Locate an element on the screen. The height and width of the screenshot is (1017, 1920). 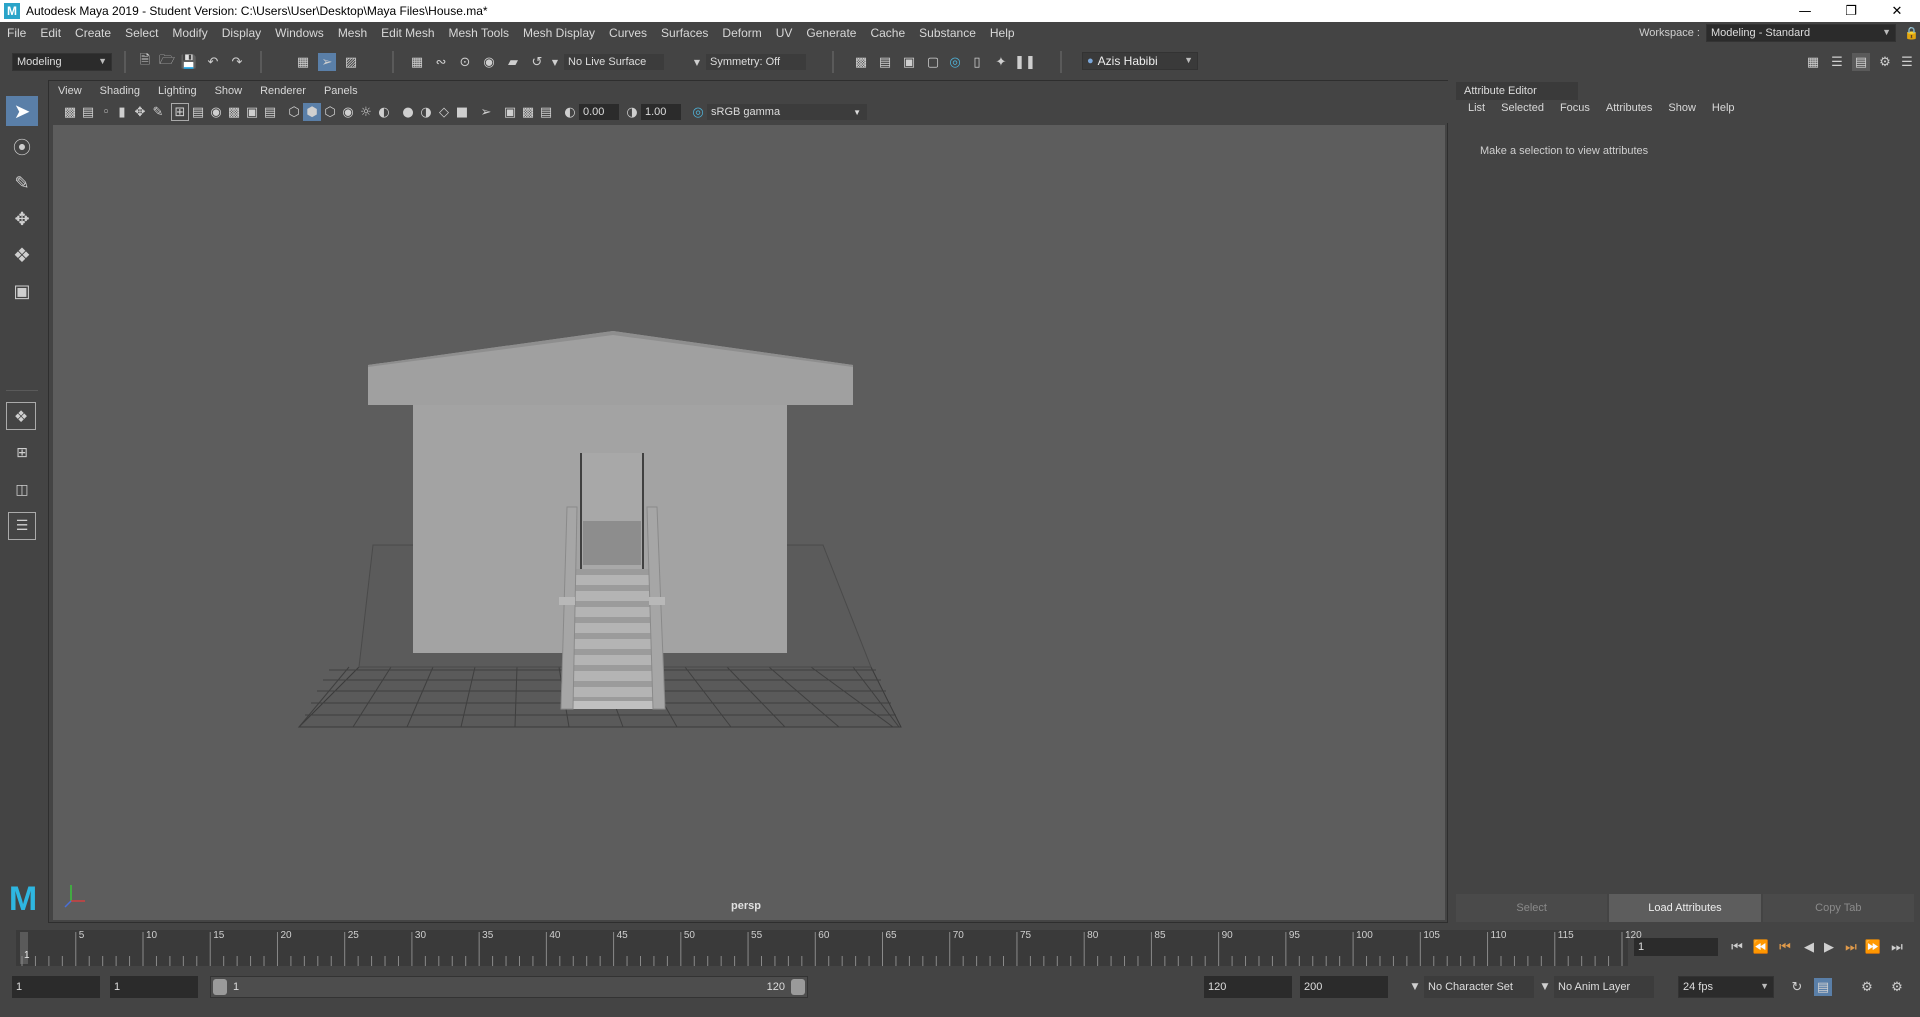
play-forwards-icon: ▶ is located at coordinates (1829, 947).